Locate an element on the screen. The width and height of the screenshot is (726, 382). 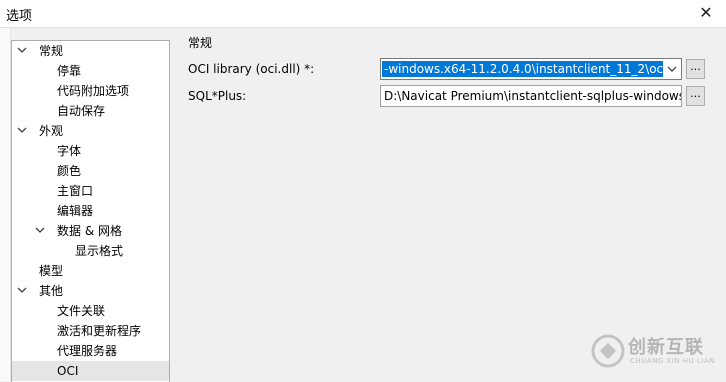
tree-item-label: 文件关联 is located at coordinates (81, 311).